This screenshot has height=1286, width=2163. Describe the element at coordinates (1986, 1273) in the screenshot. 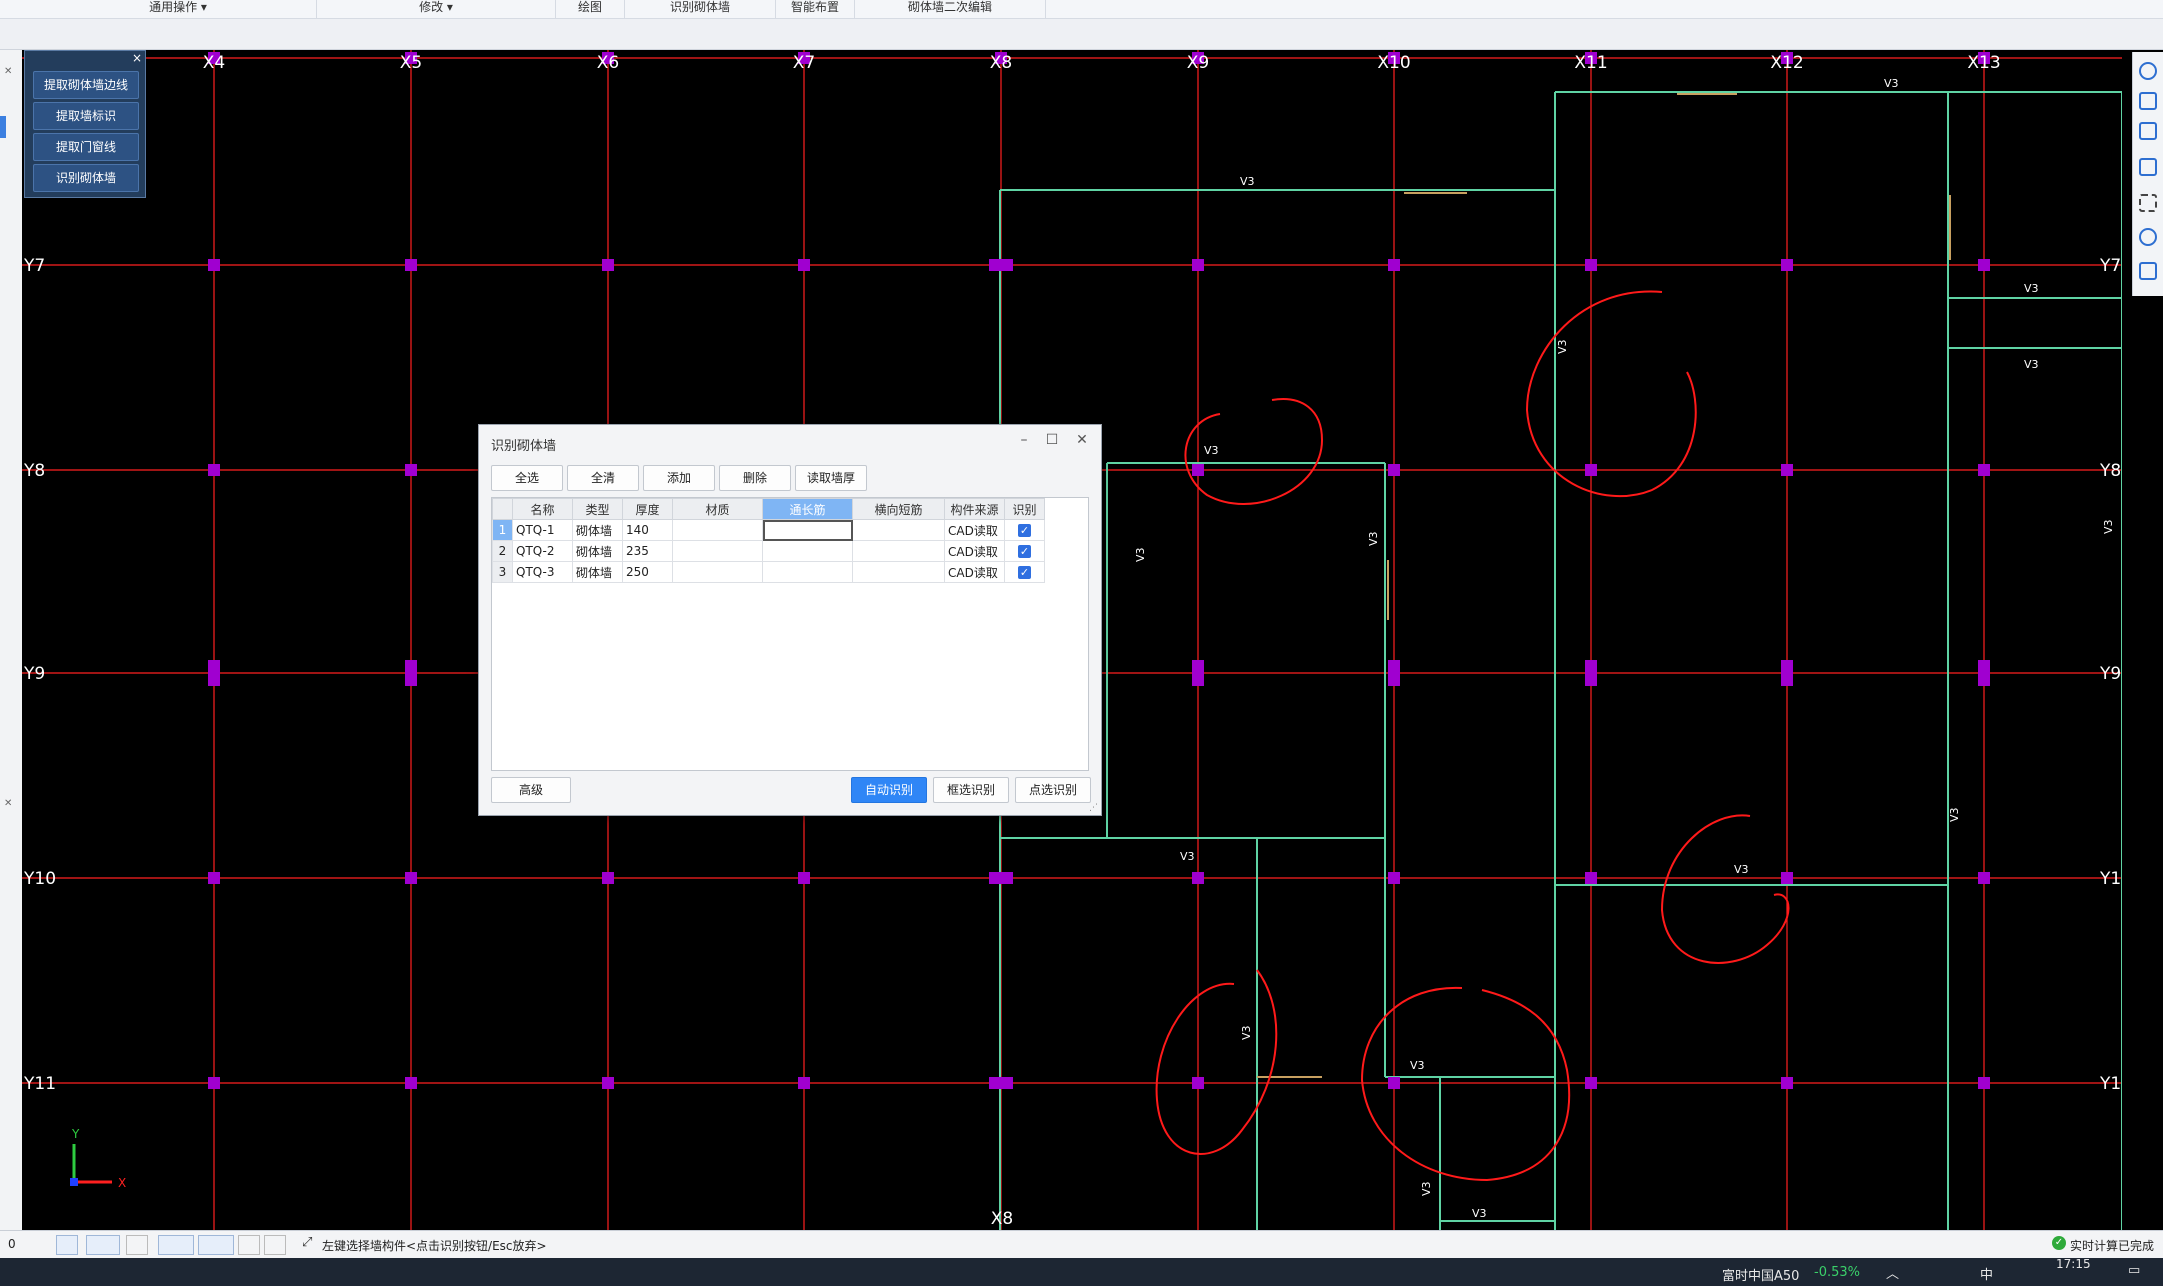

I see `ime-indicator: 中` at that location.